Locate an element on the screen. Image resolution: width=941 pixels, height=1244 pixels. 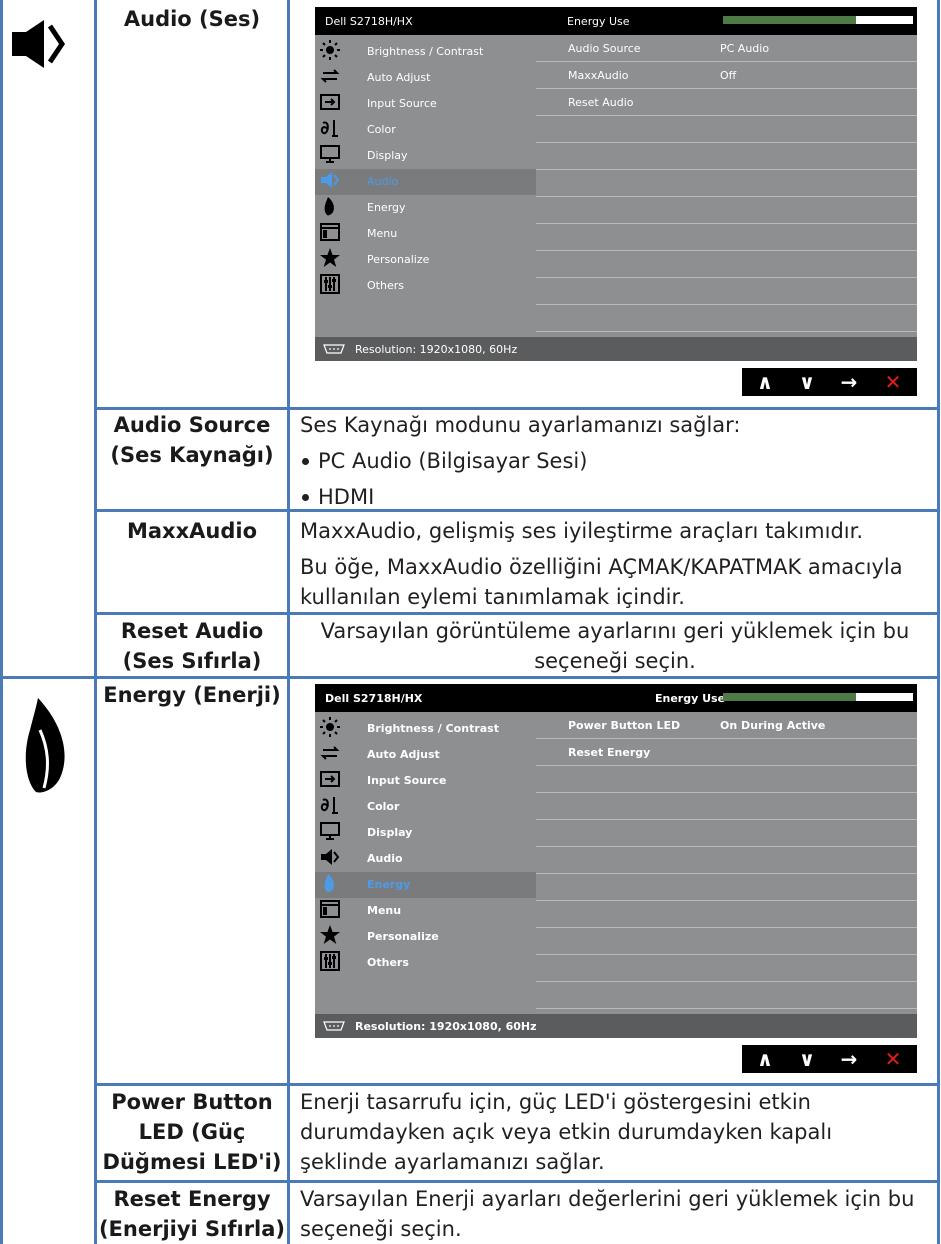
osd-setting-value: PC Audio is located at coordinates (745, 48).